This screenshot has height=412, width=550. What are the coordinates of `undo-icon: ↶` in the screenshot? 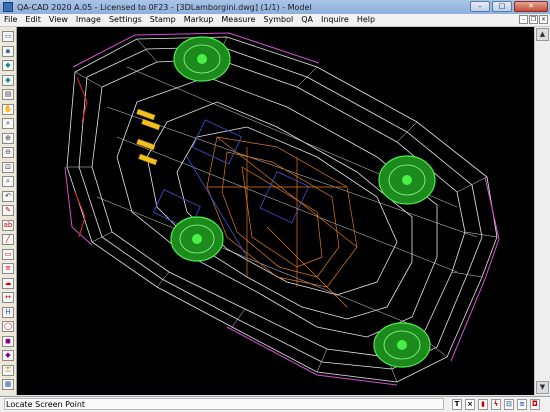 It's located at (8, 196).